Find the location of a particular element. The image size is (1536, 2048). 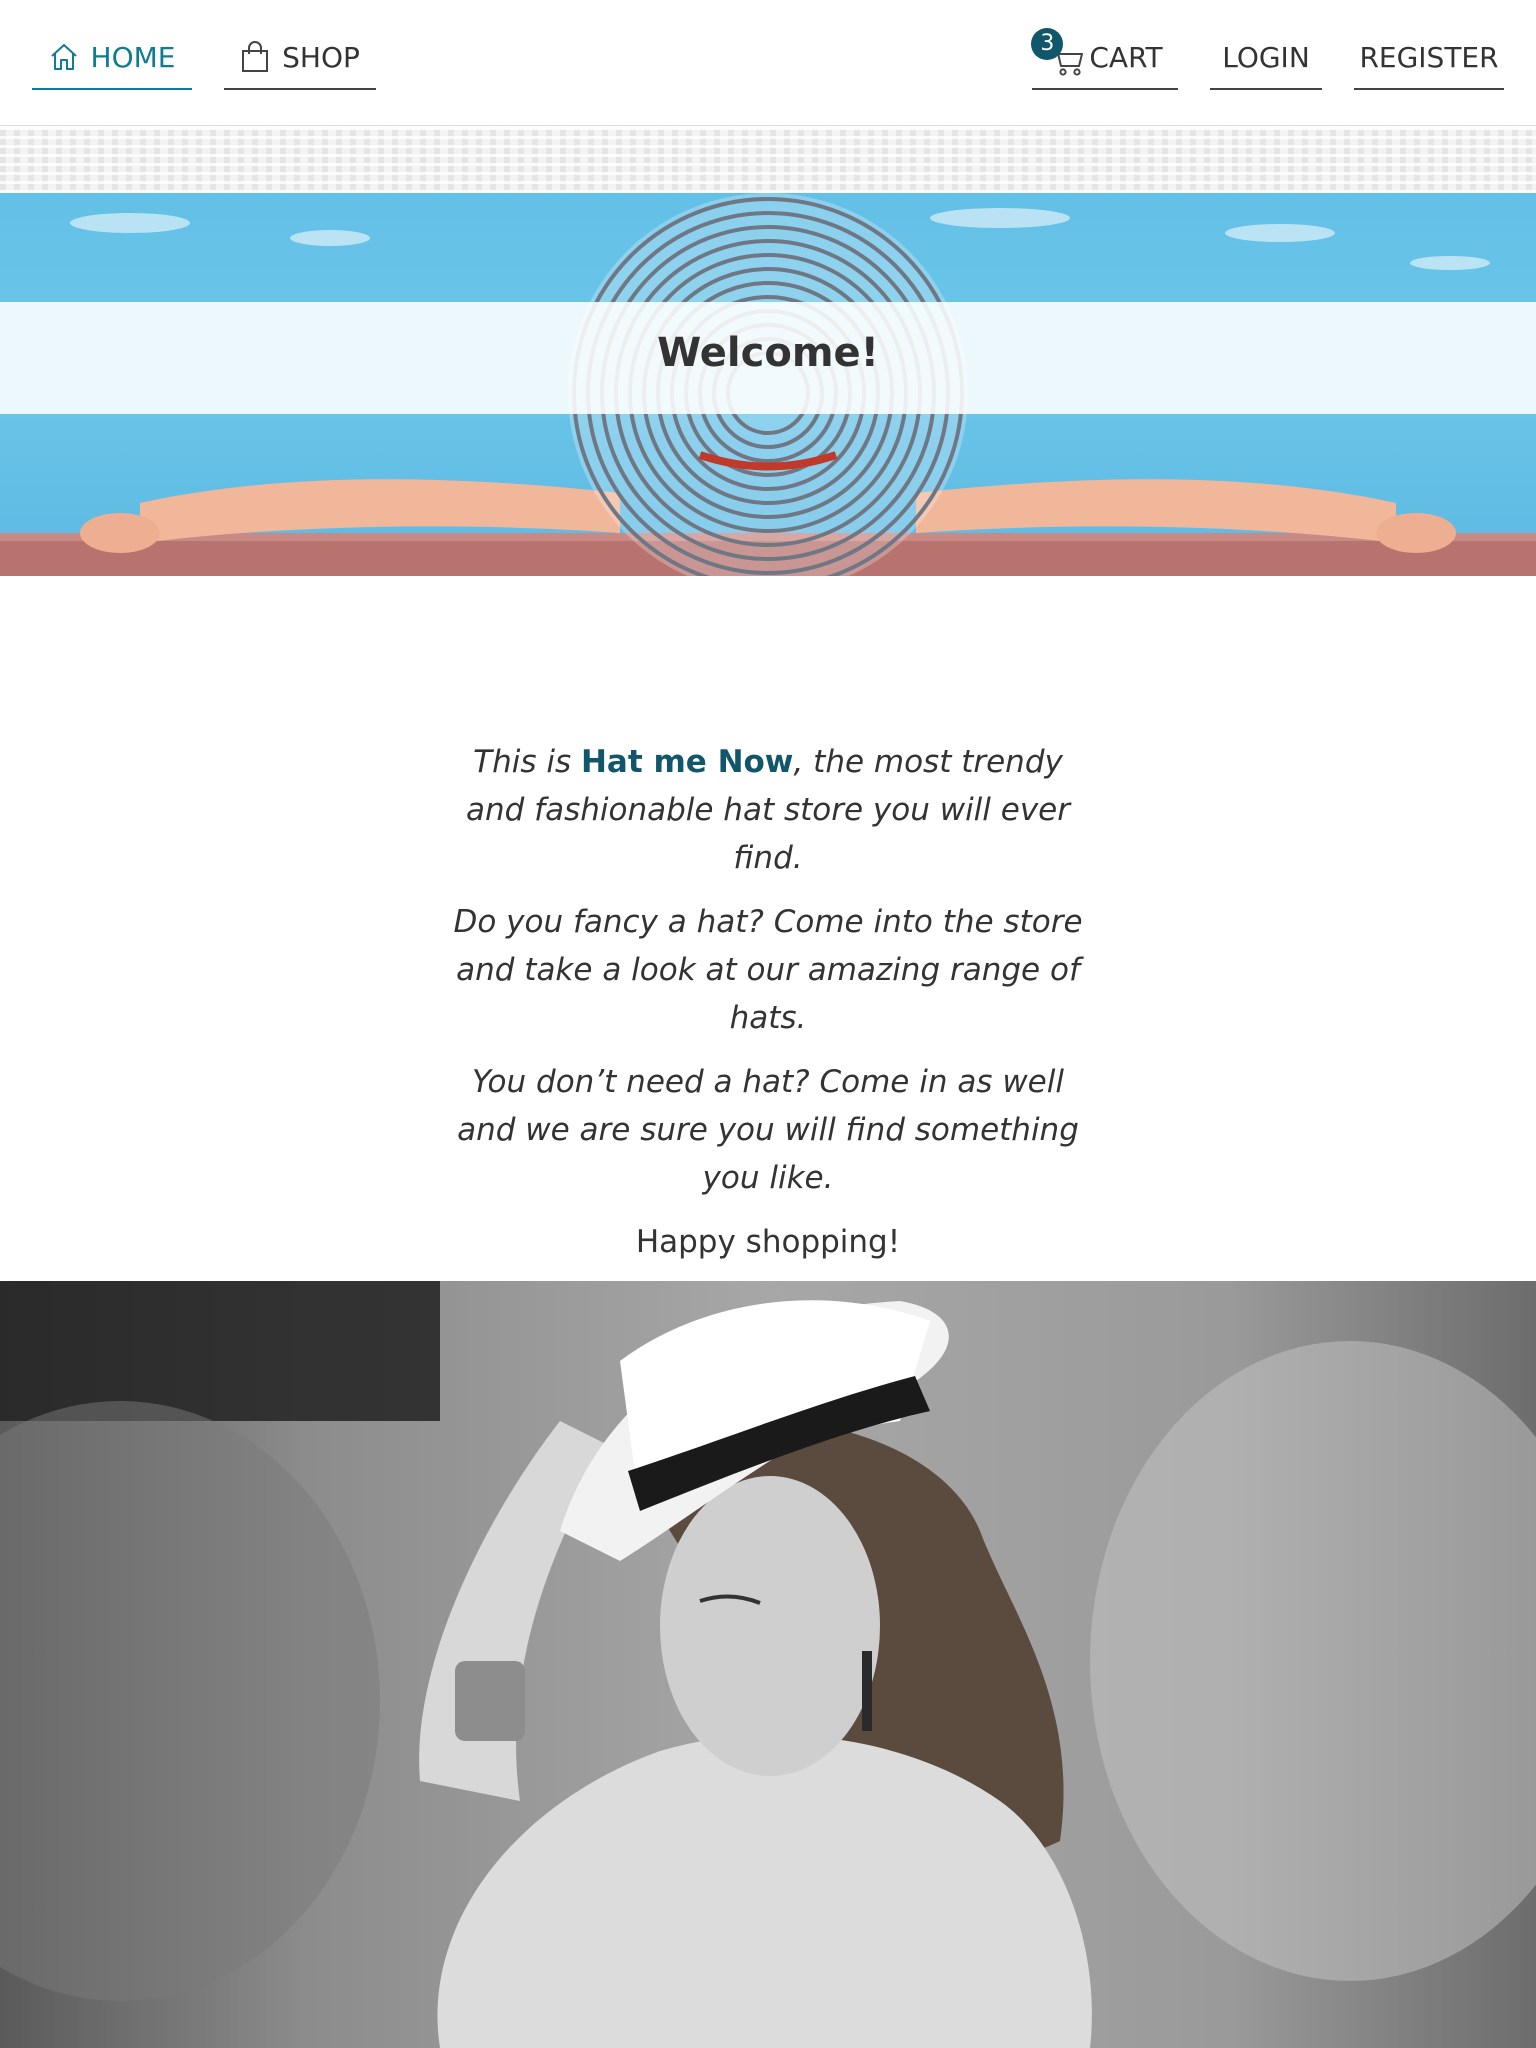

nav-shop-label: SHOP is located at coordinates (321, 57).